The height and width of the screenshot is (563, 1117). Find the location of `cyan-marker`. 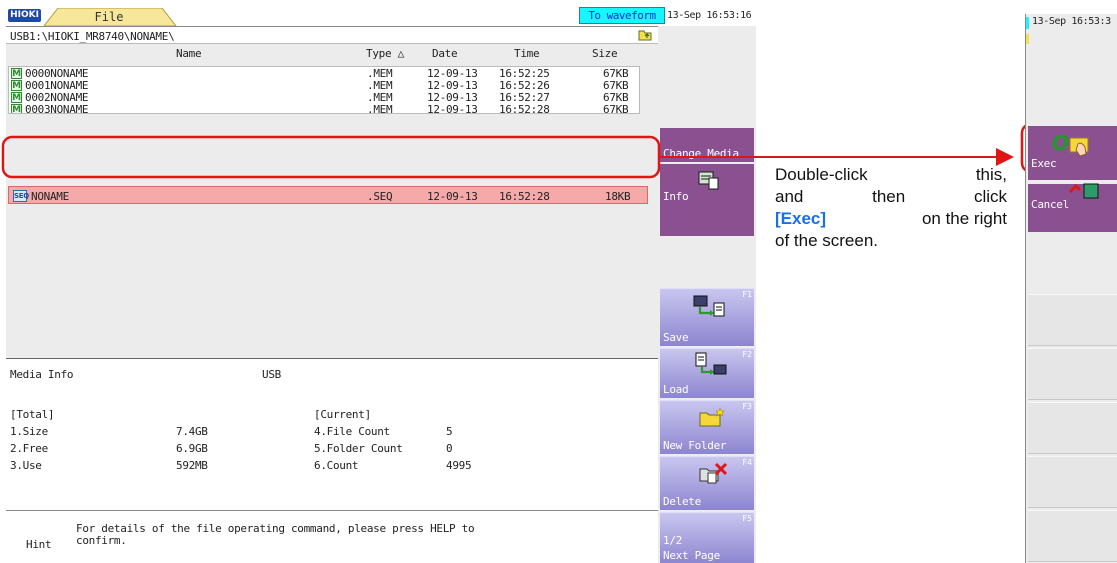

cyan-marker is located at coordinates (1027, 23).